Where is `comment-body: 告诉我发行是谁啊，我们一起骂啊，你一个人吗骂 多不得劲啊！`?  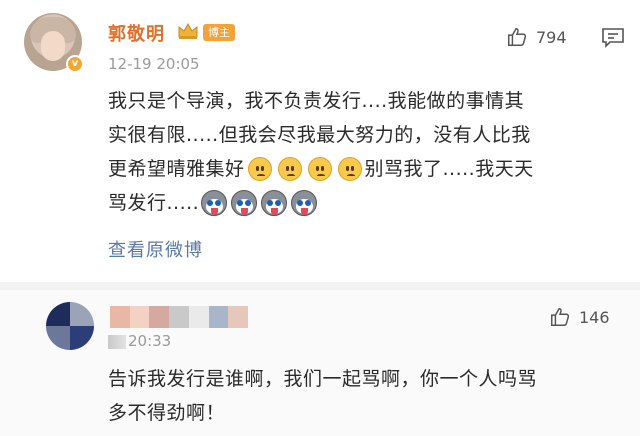 comment-body: 告诉我发行是谁啊，我们一起骂啊，你一个人吗骂 多不得劲啊！ is located at coordinates (368, 396).